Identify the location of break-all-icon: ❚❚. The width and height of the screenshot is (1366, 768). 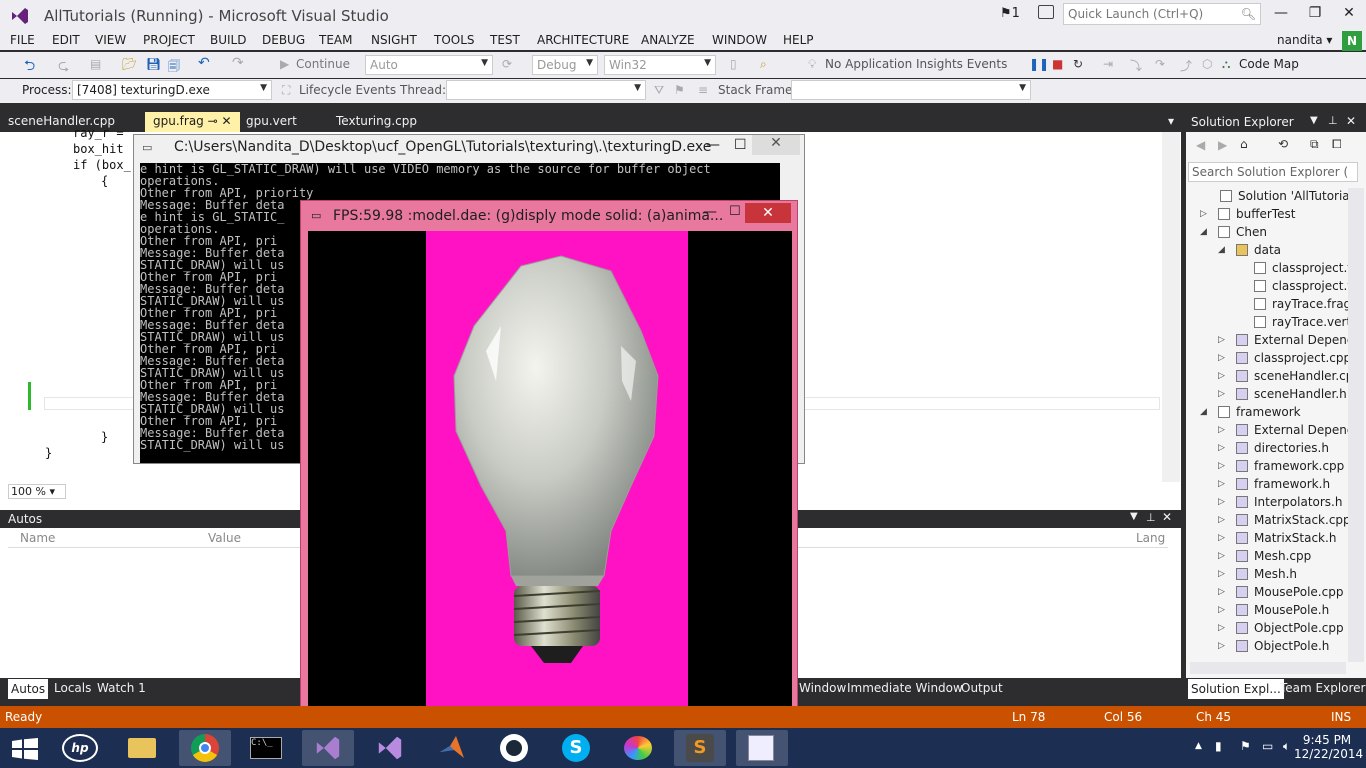
(1039, 64).